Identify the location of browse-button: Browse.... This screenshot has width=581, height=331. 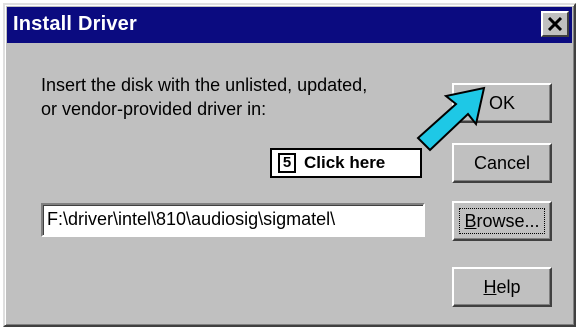
(502, 221).